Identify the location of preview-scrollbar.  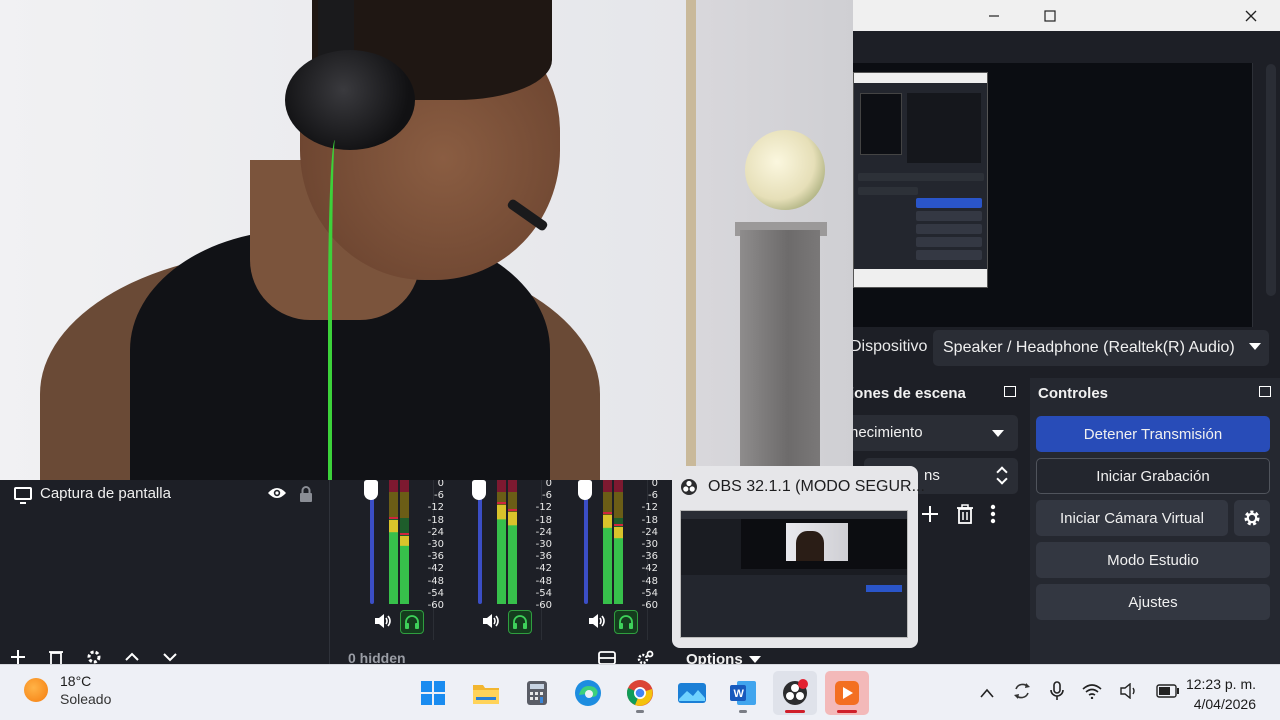
(1271, 180).